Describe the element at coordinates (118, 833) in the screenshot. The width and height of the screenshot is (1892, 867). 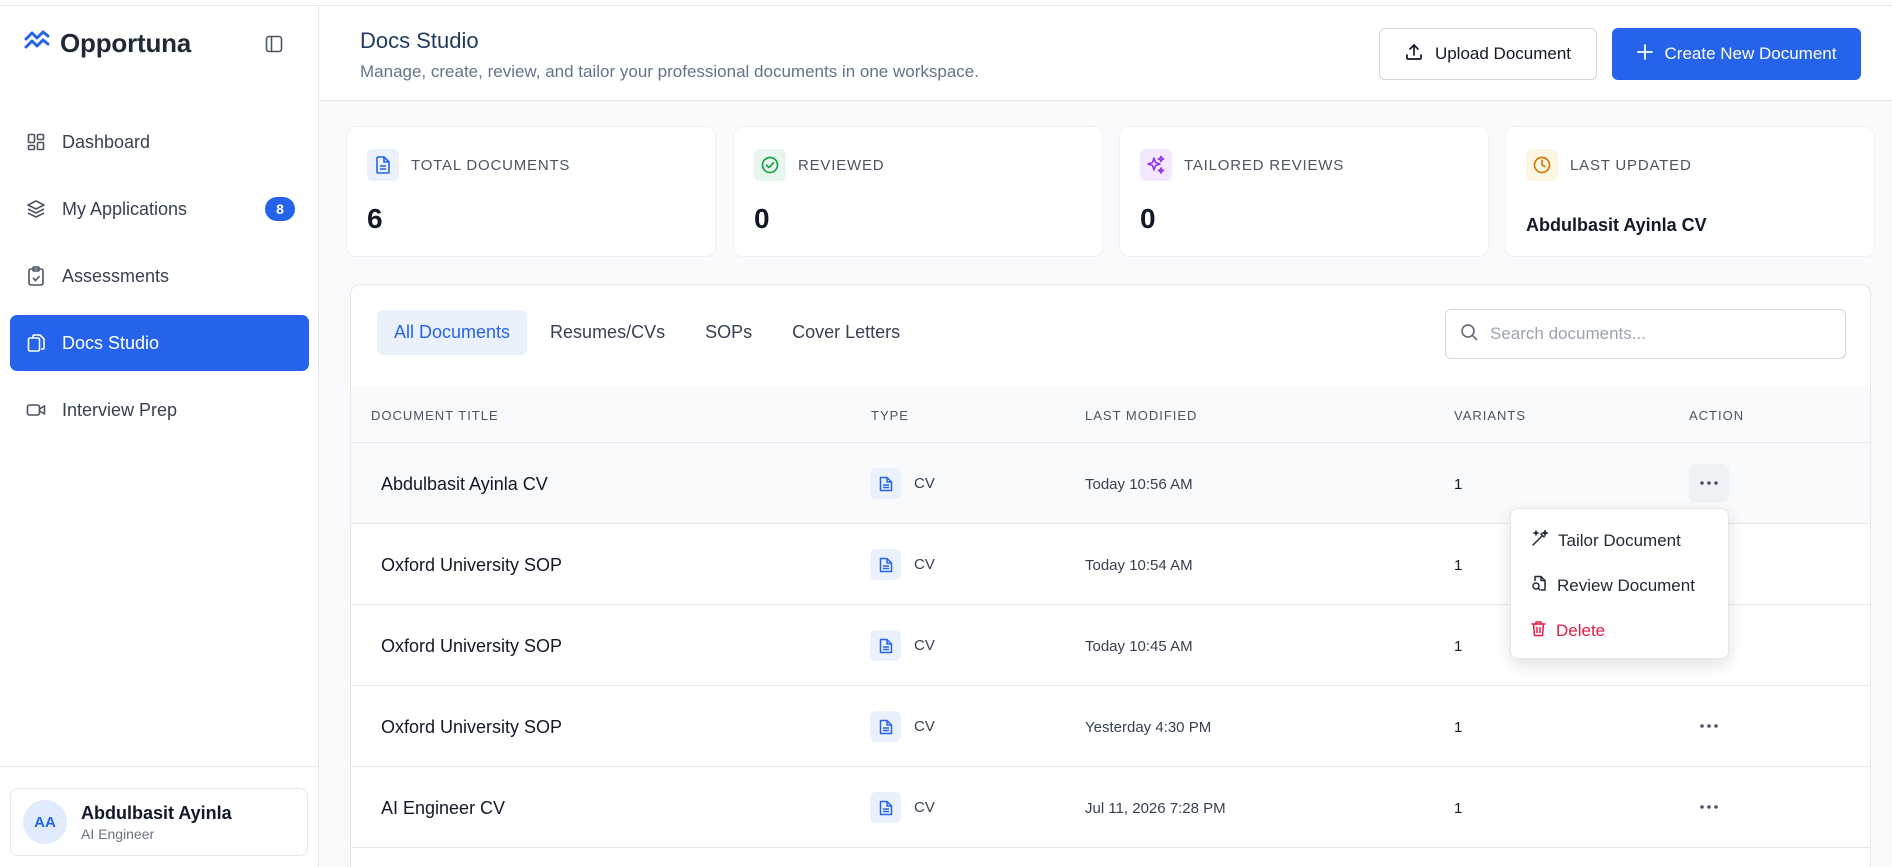
I see `user-role: AI Engineer` at that location.